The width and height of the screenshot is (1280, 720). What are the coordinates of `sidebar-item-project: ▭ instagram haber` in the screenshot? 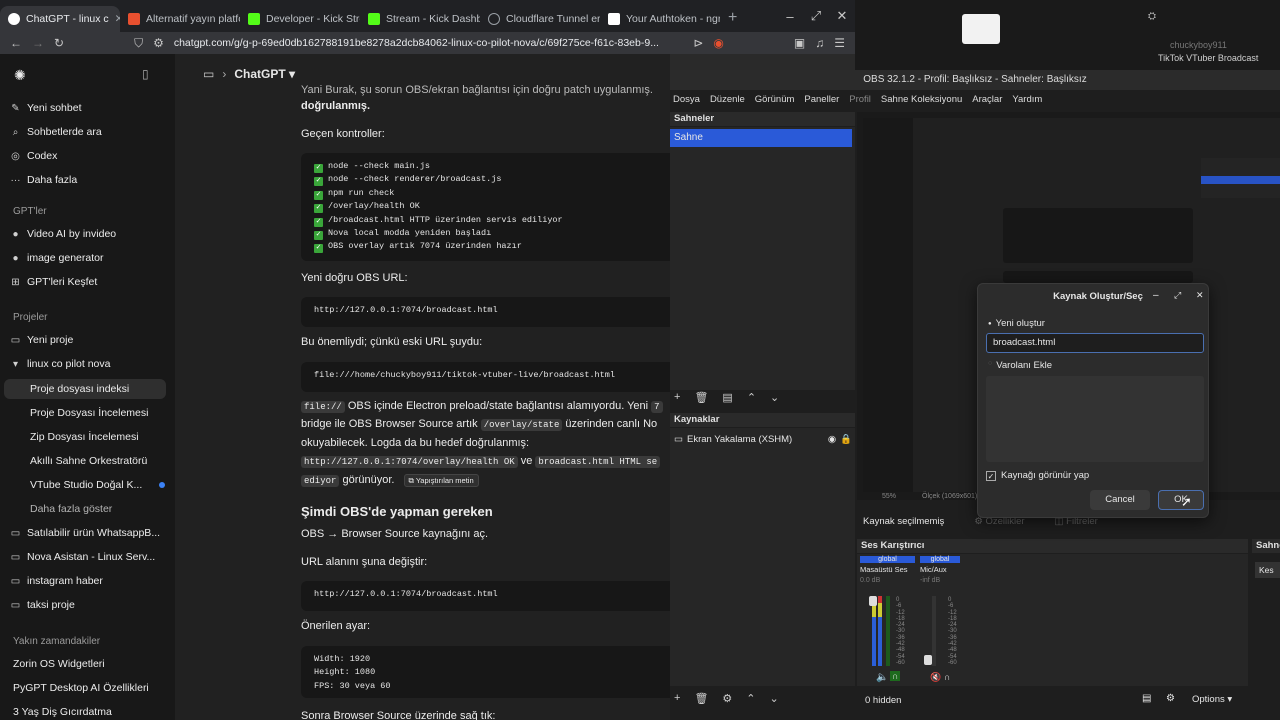 It's located at (90, 581).